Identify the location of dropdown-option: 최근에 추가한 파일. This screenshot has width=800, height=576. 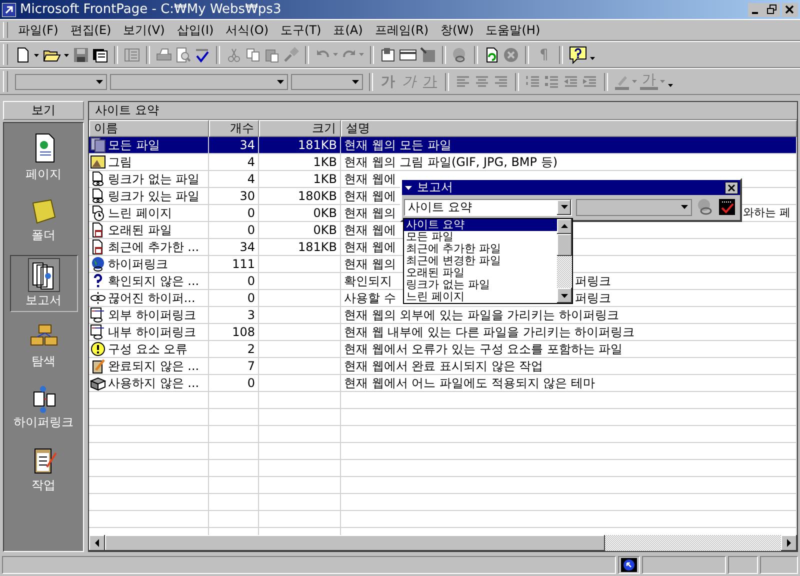
(480, 249).